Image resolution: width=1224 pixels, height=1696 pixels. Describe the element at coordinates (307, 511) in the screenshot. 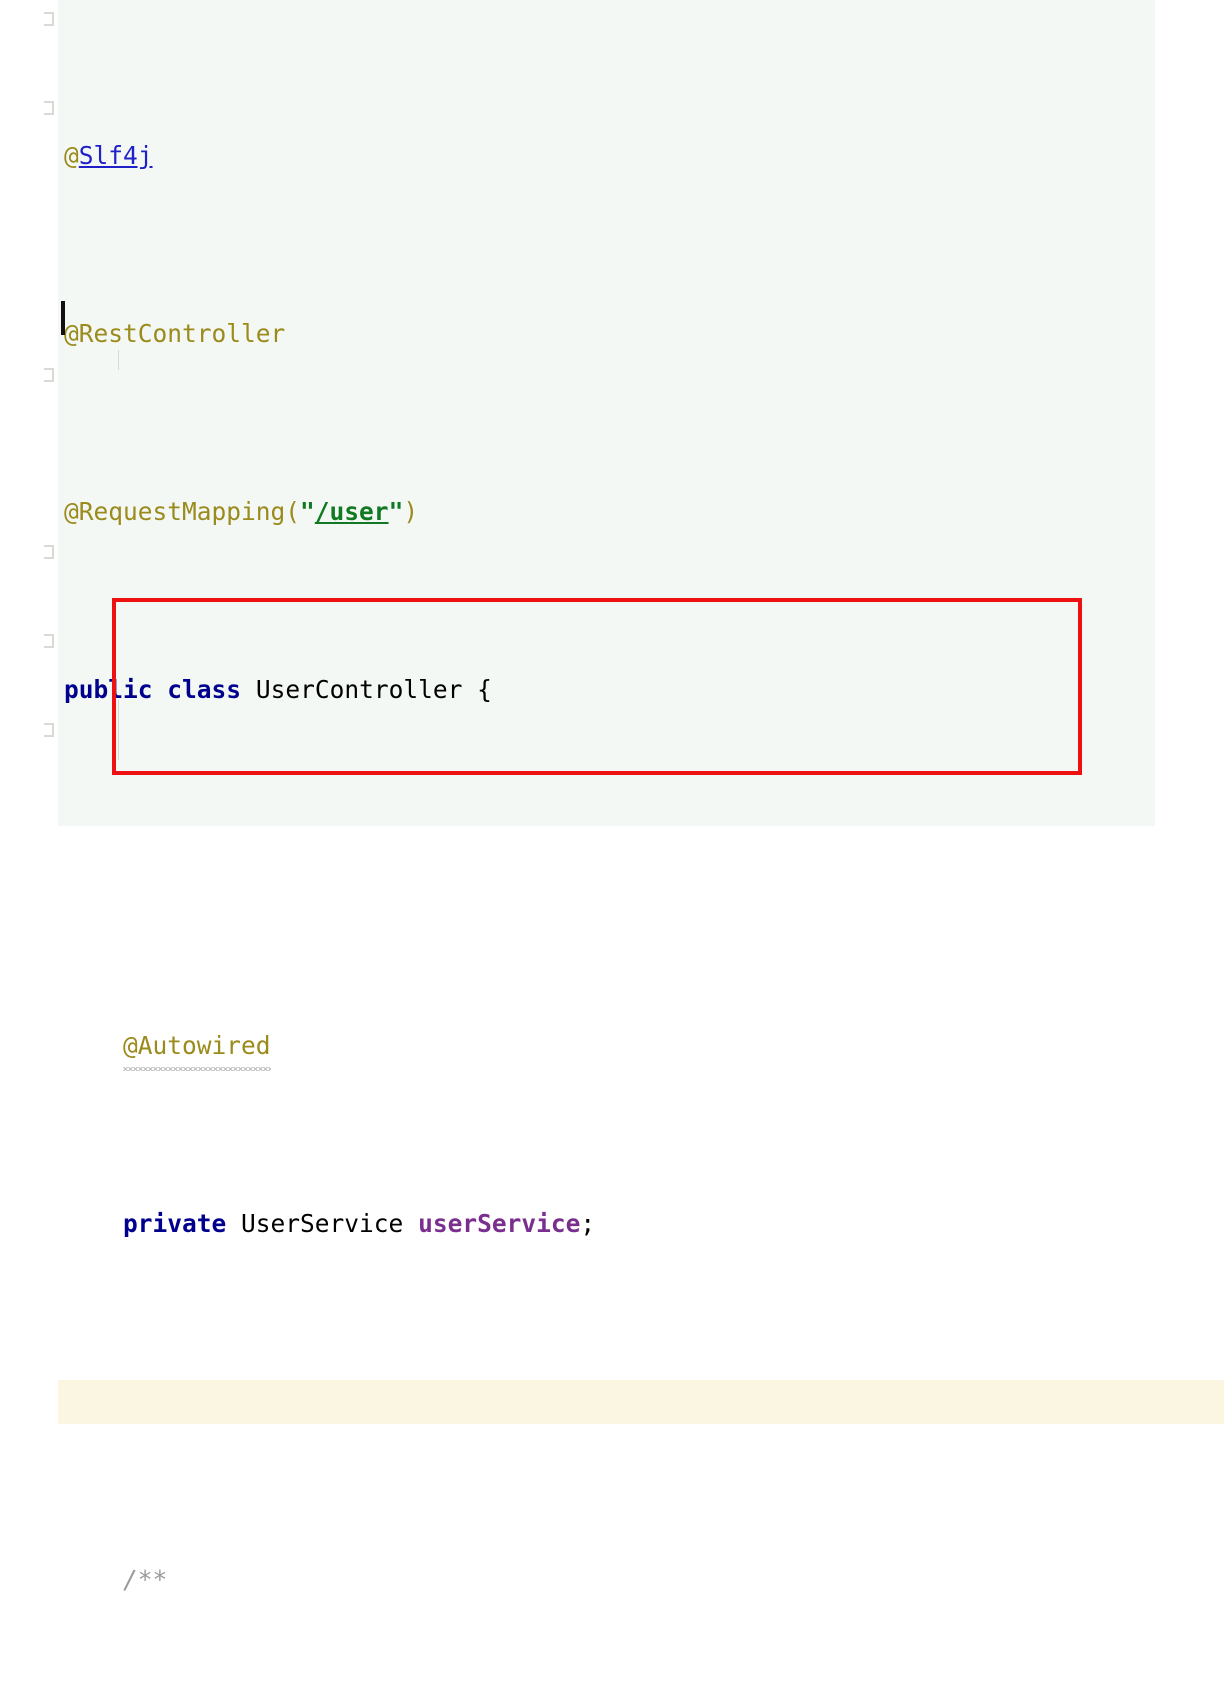

I see `quote-open: "` at that location.